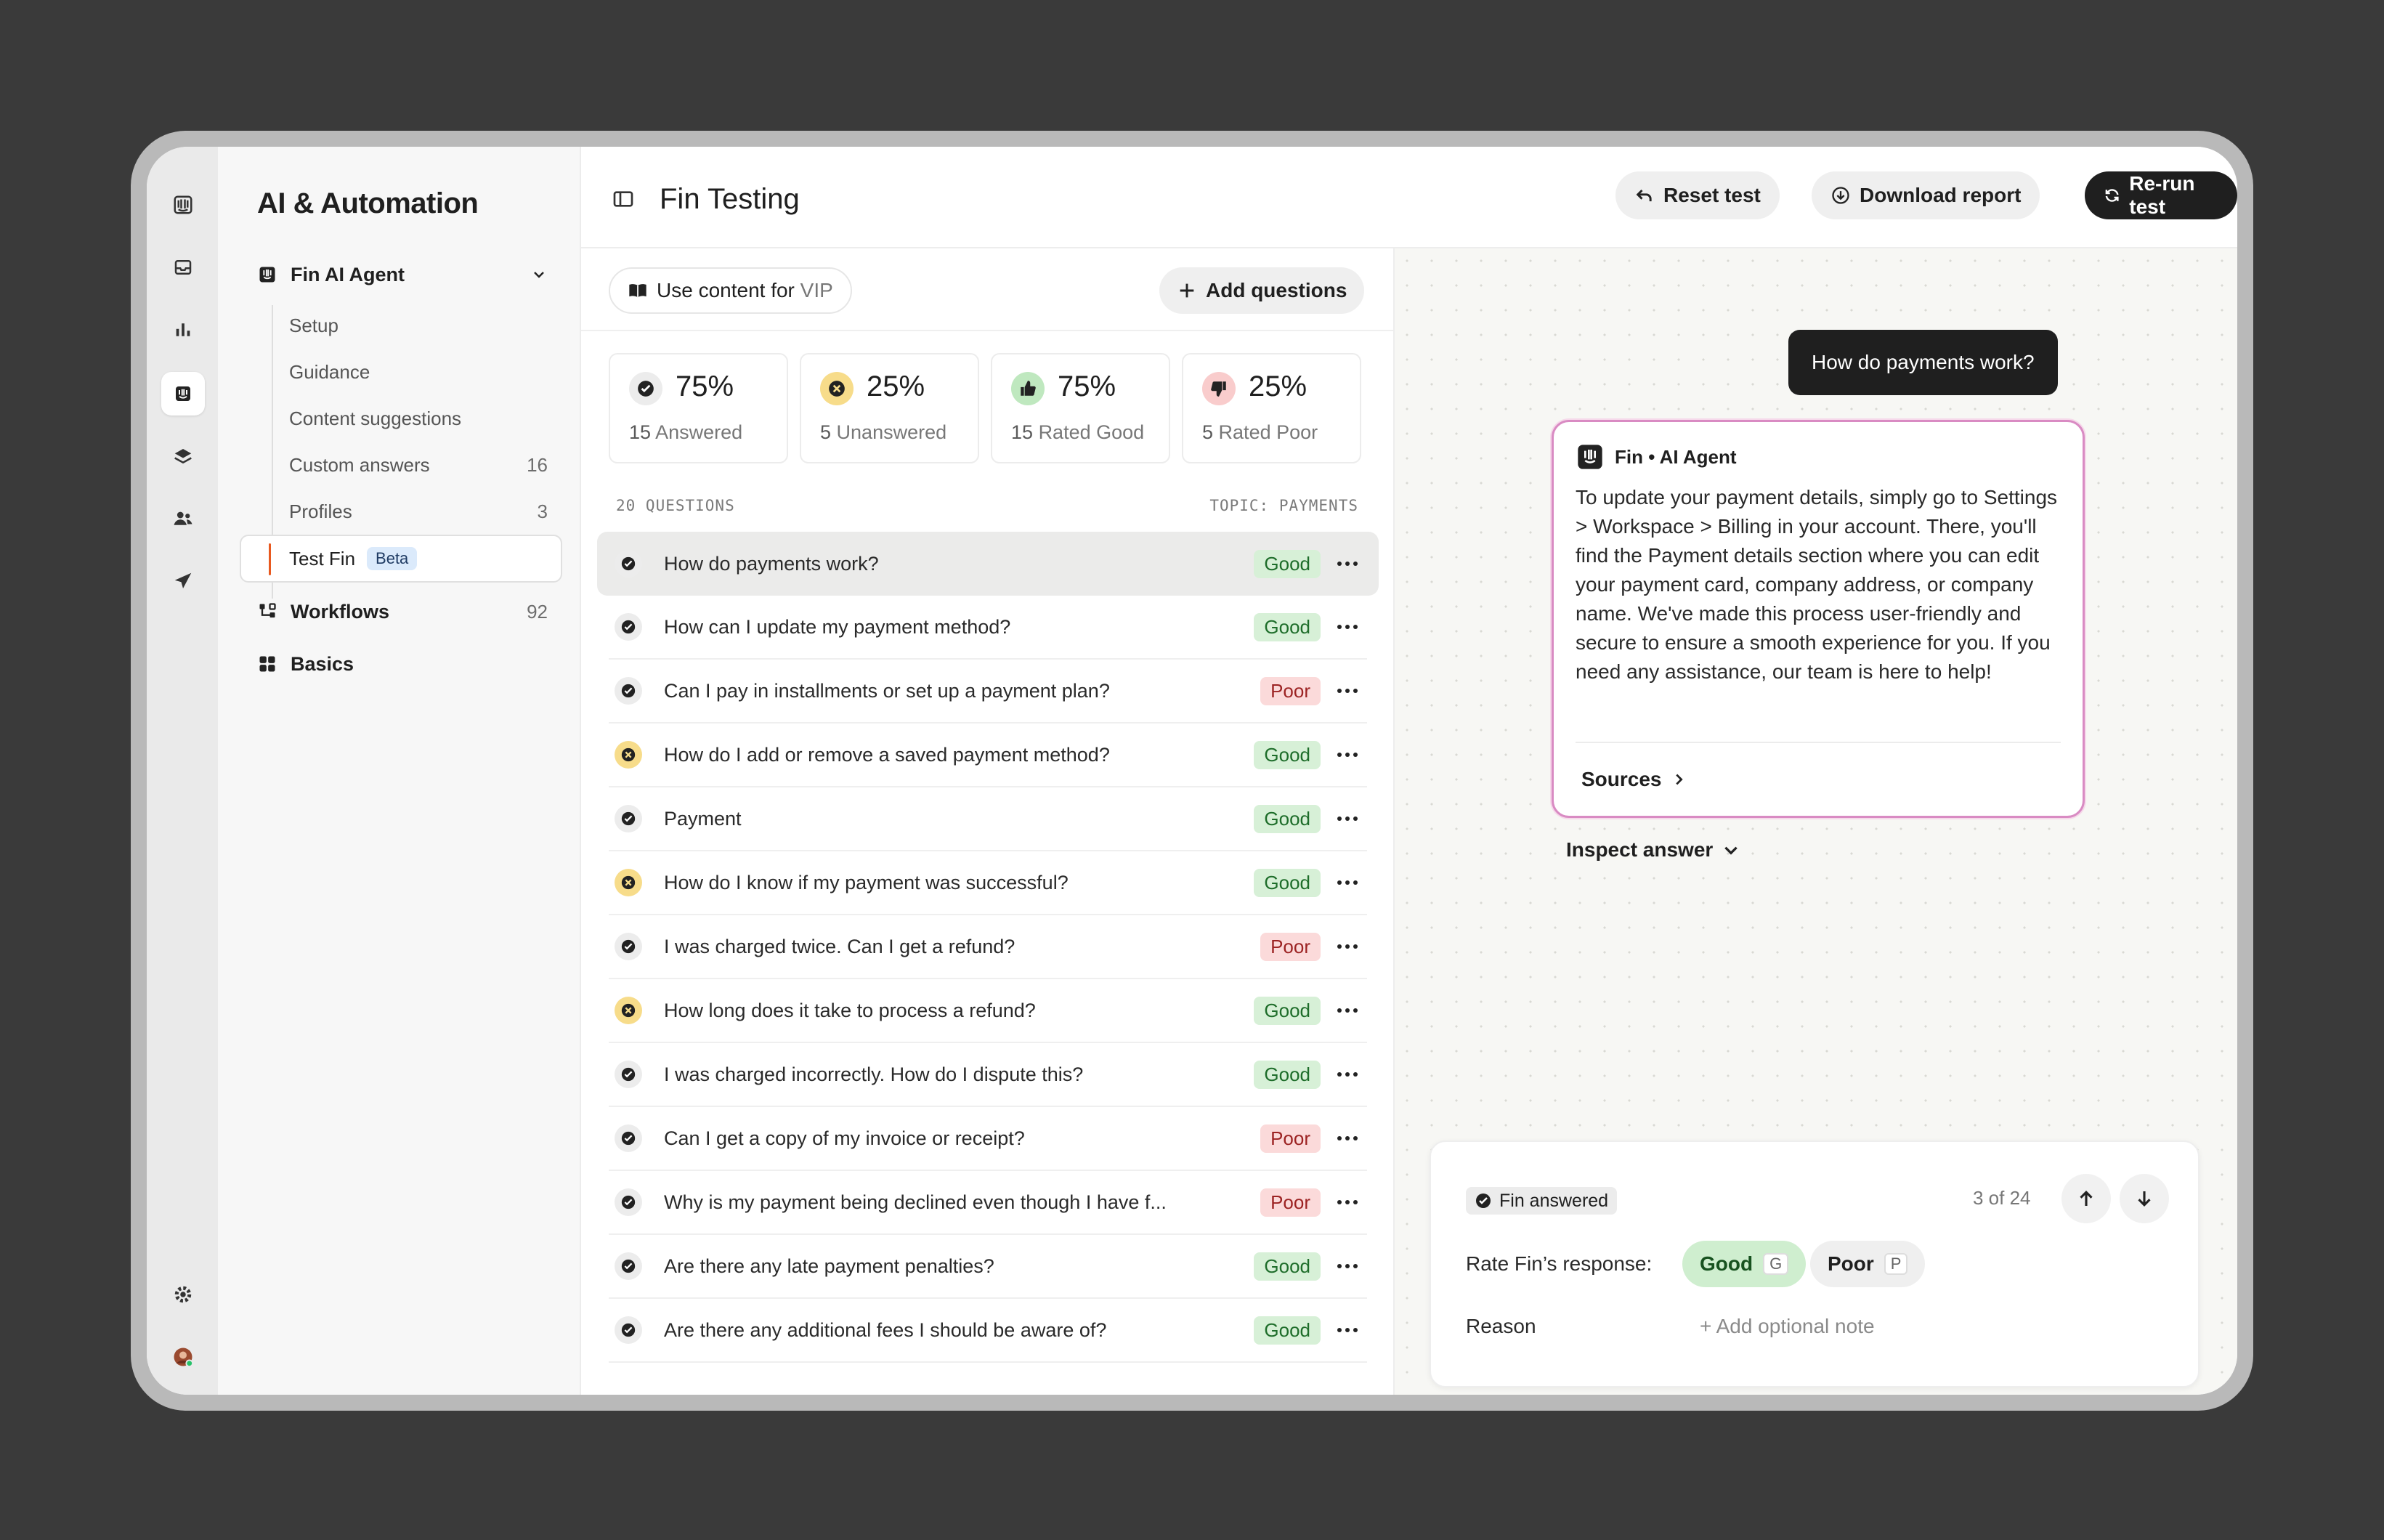  I want to click on download-report-button: Download report, so click(1926, 195).